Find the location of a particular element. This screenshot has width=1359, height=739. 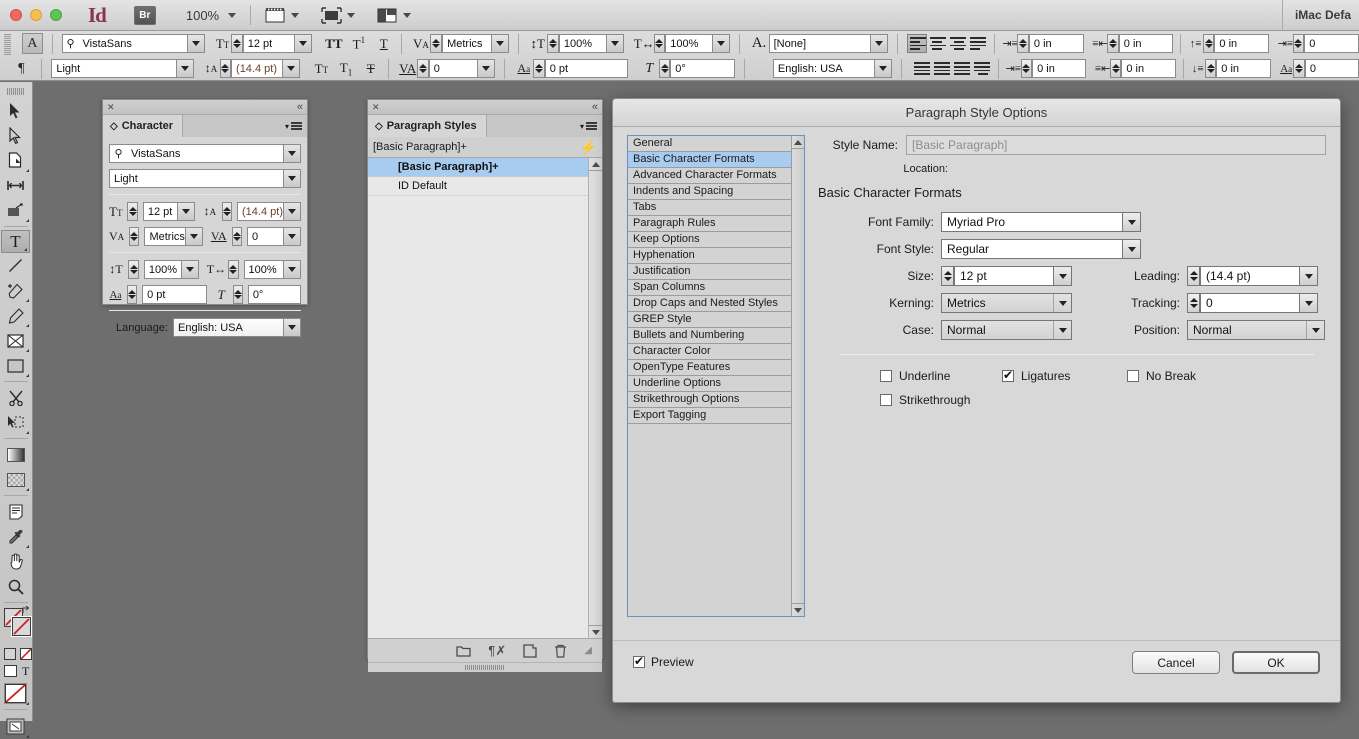

vertical-scale-stepper is located at coordinates (553, 43).